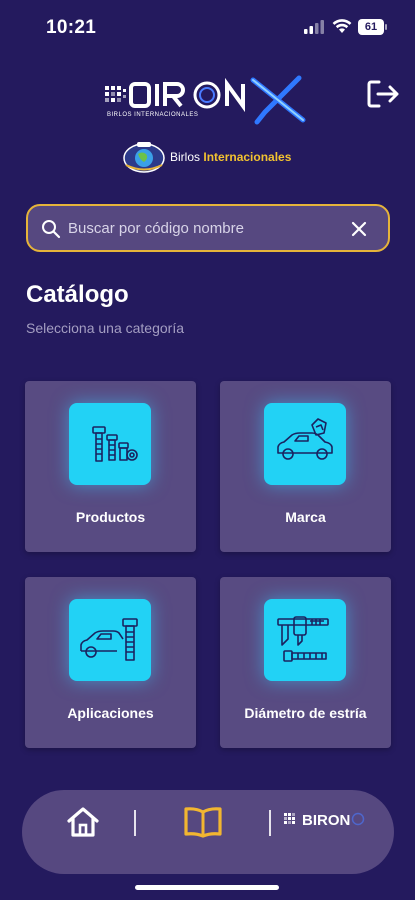 The height and width of the screenshot is (900, 415). What do you see at coordinates (152, 115) in the screenshot?
I see `brand-tagline: BIRLOS INTERNACIONALES` at bounding box center [152, 115].